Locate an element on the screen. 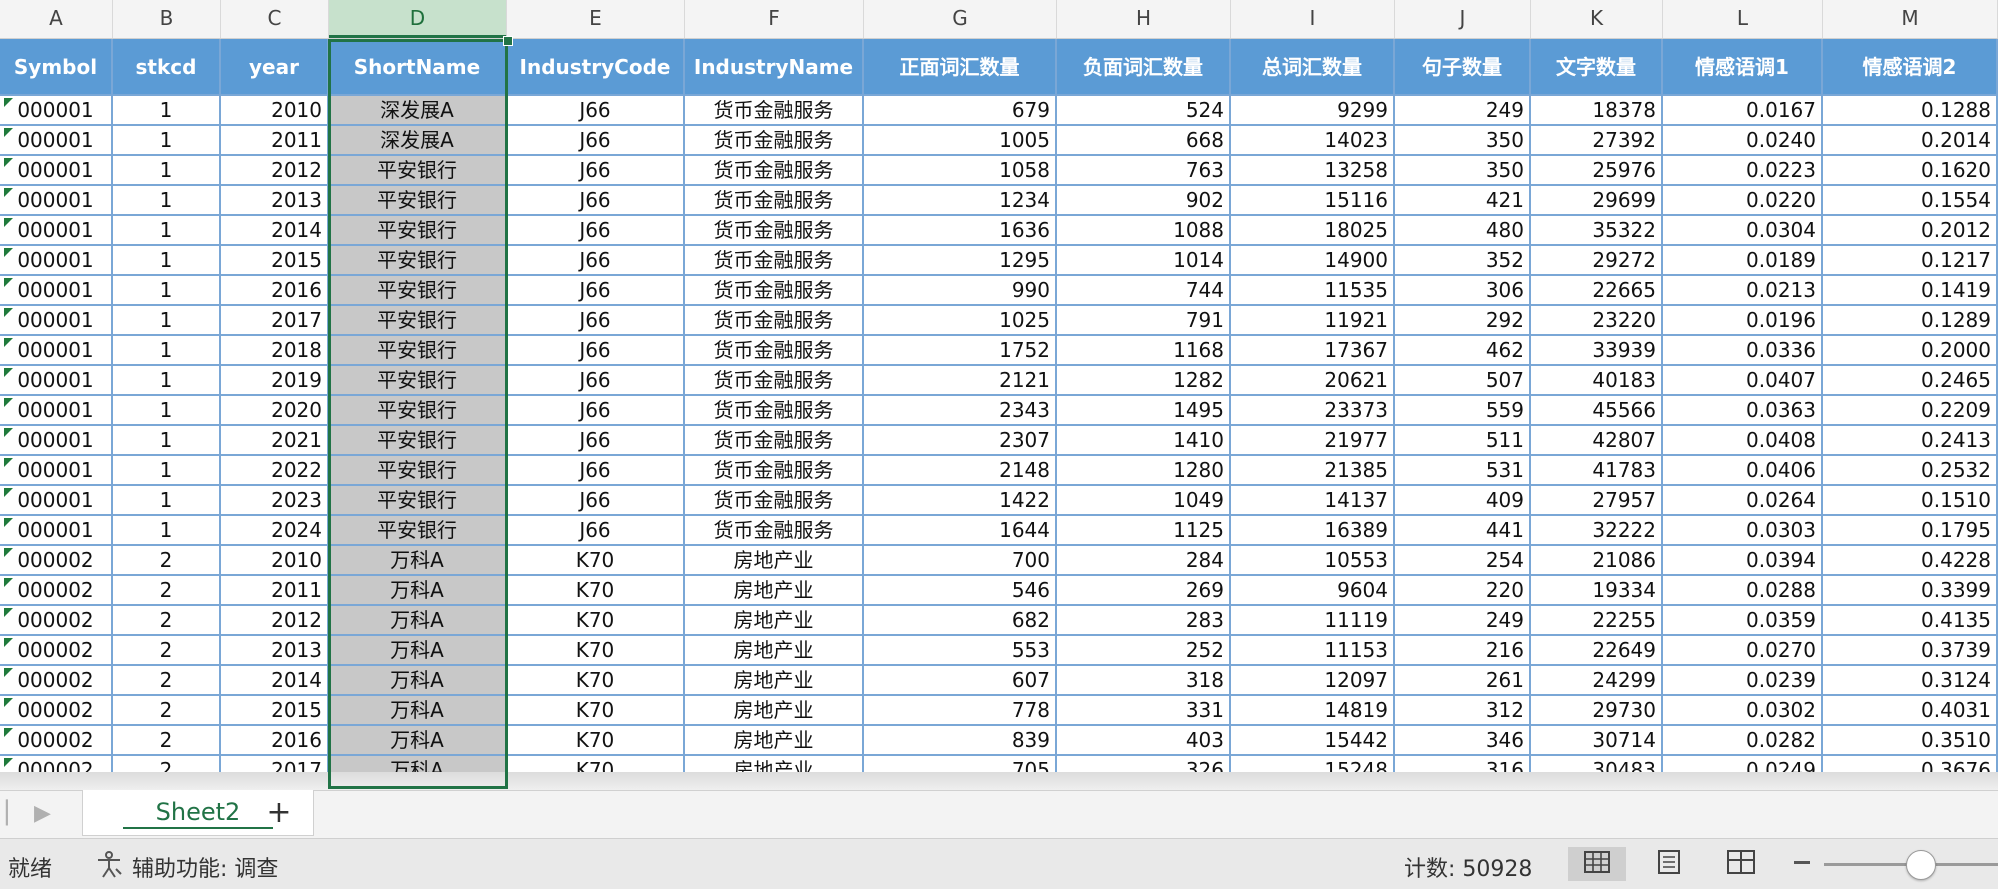  cell-j: 350 is located at coordinates (1463, 141).